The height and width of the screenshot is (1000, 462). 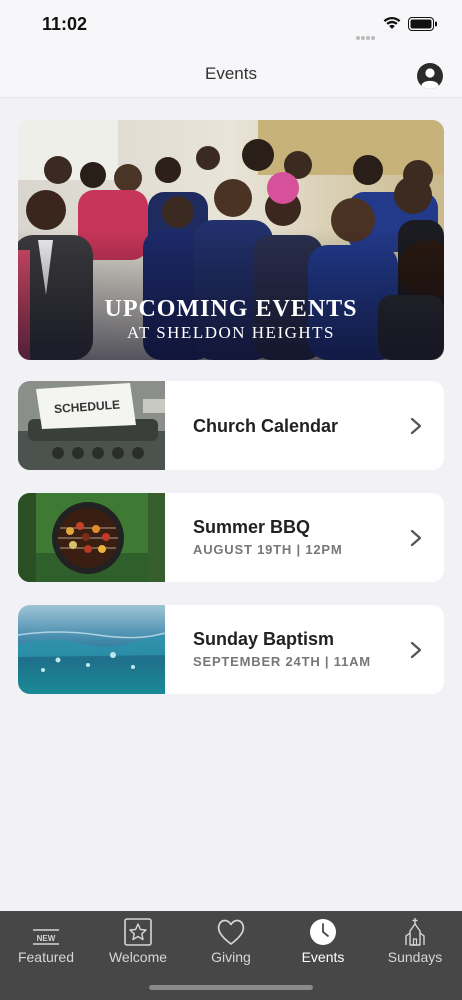 I want to click on navigation-bar: Events, so click(x=231, y=74).